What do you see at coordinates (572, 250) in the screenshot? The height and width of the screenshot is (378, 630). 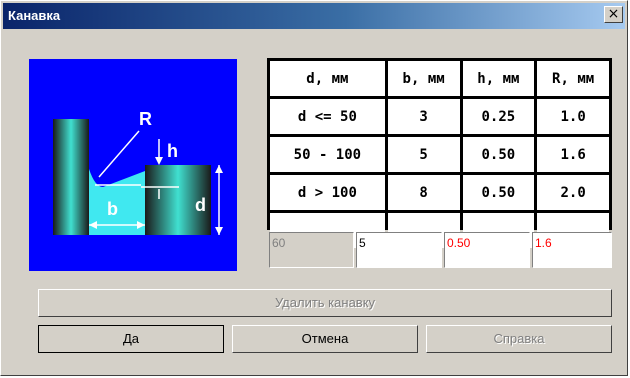 I see `r-value-field: 1.6` at bounding box center [572, 250].